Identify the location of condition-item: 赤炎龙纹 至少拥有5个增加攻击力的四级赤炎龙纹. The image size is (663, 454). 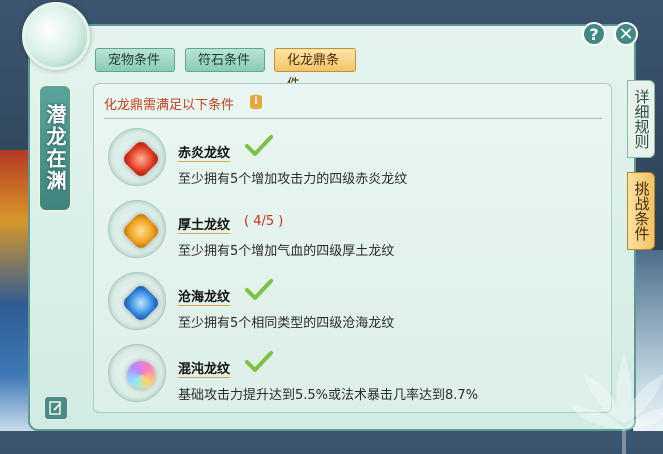
(344, 157).